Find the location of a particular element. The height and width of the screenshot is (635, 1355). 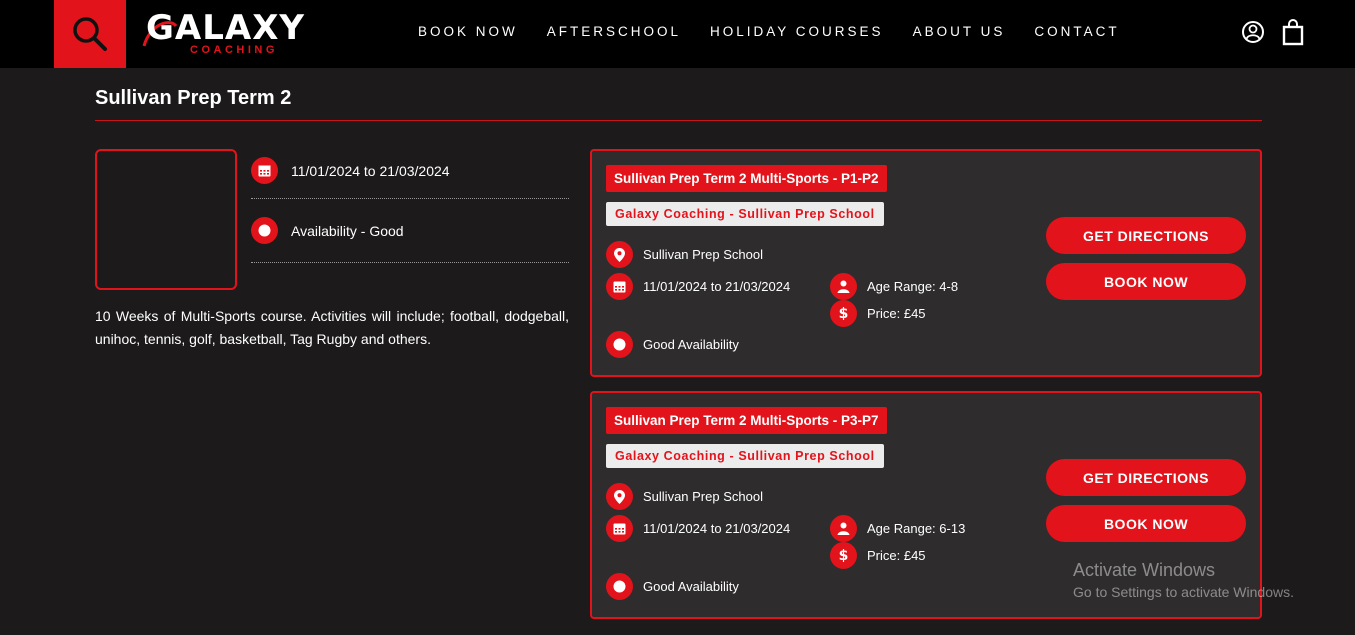

age-range-row: Age Range: 6-13 is located at coordinates (897, 528).